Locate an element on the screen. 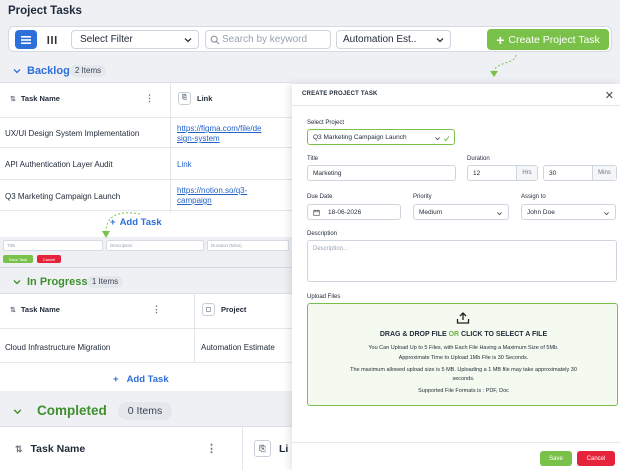  backlog-header: Backlog 2 Items is located at coordinates (310, 71).